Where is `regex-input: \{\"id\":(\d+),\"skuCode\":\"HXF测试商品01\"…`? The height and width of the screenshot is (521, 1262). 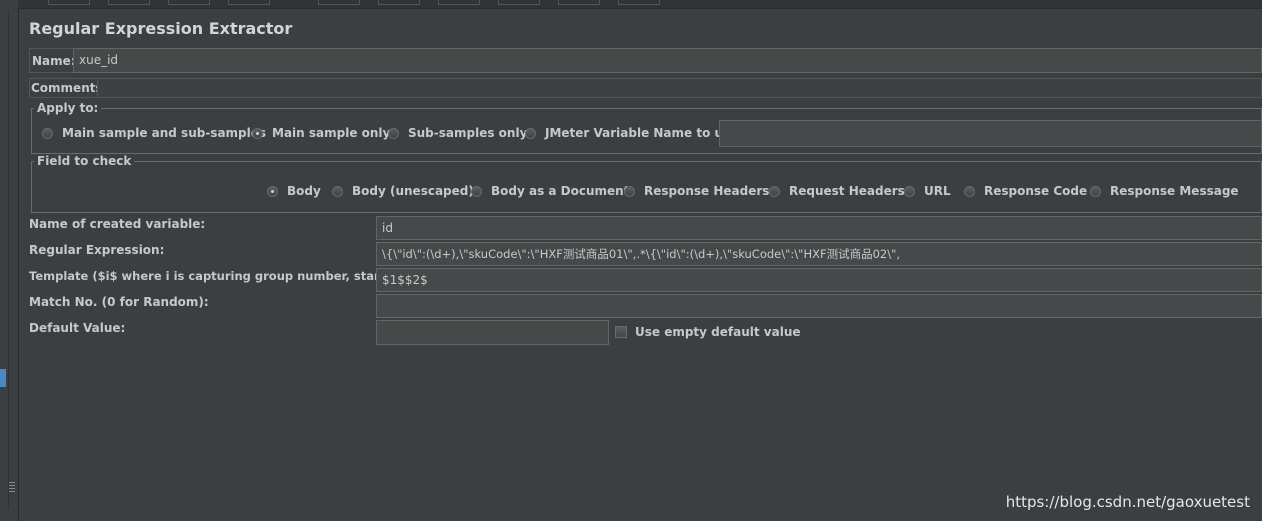 regex-input: \{\"id\":(\d+),\"skuCode\":\"HXF测试商品01\"… is located at coordinates (819, 254).